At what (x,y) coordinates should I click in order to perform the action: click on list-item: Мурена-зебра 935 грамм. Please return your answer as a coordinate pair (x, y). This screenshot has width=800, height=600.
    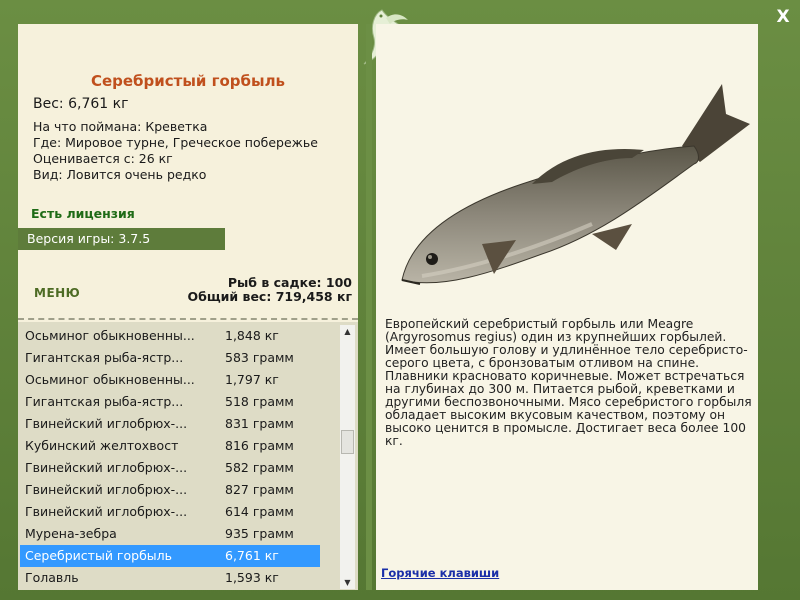
    Looking at the image, I should click on (170, 534).